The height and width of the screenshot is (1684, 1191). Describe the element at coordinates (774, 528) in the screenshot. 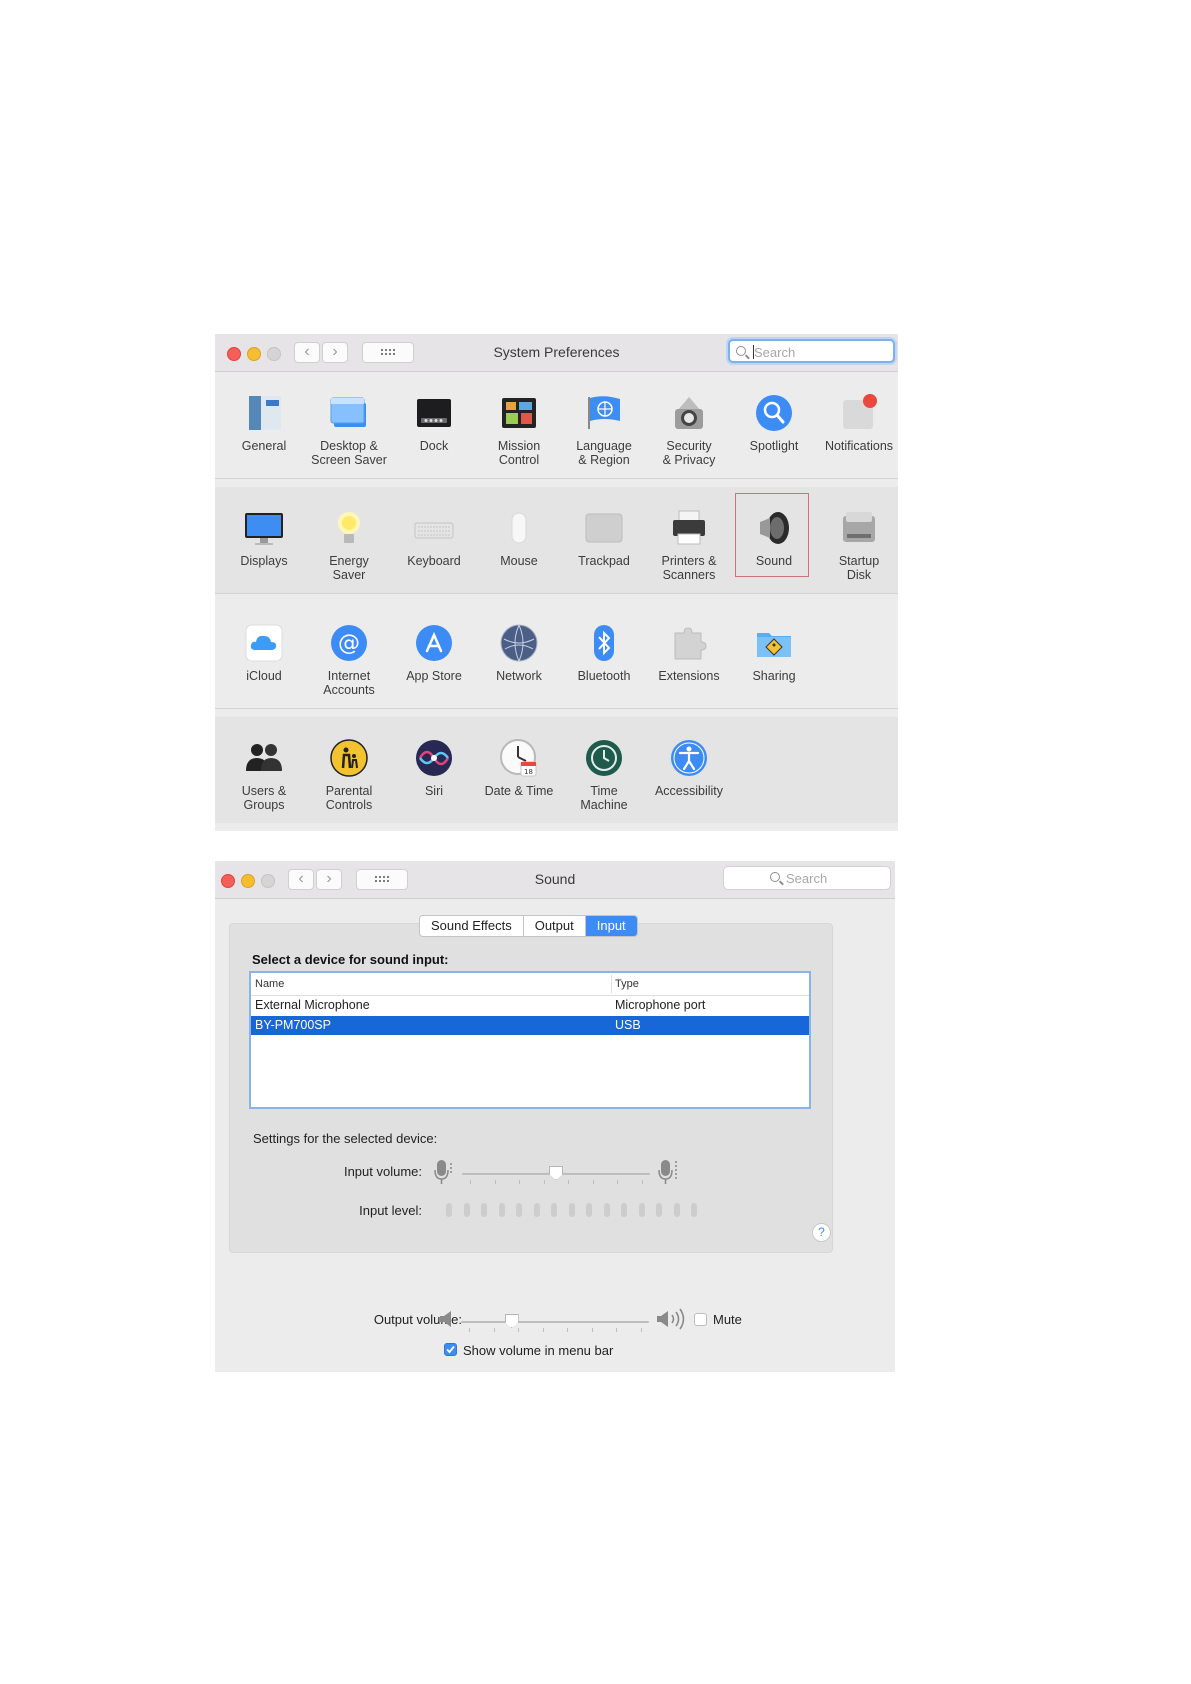

I see `speaker-icon` at that location.